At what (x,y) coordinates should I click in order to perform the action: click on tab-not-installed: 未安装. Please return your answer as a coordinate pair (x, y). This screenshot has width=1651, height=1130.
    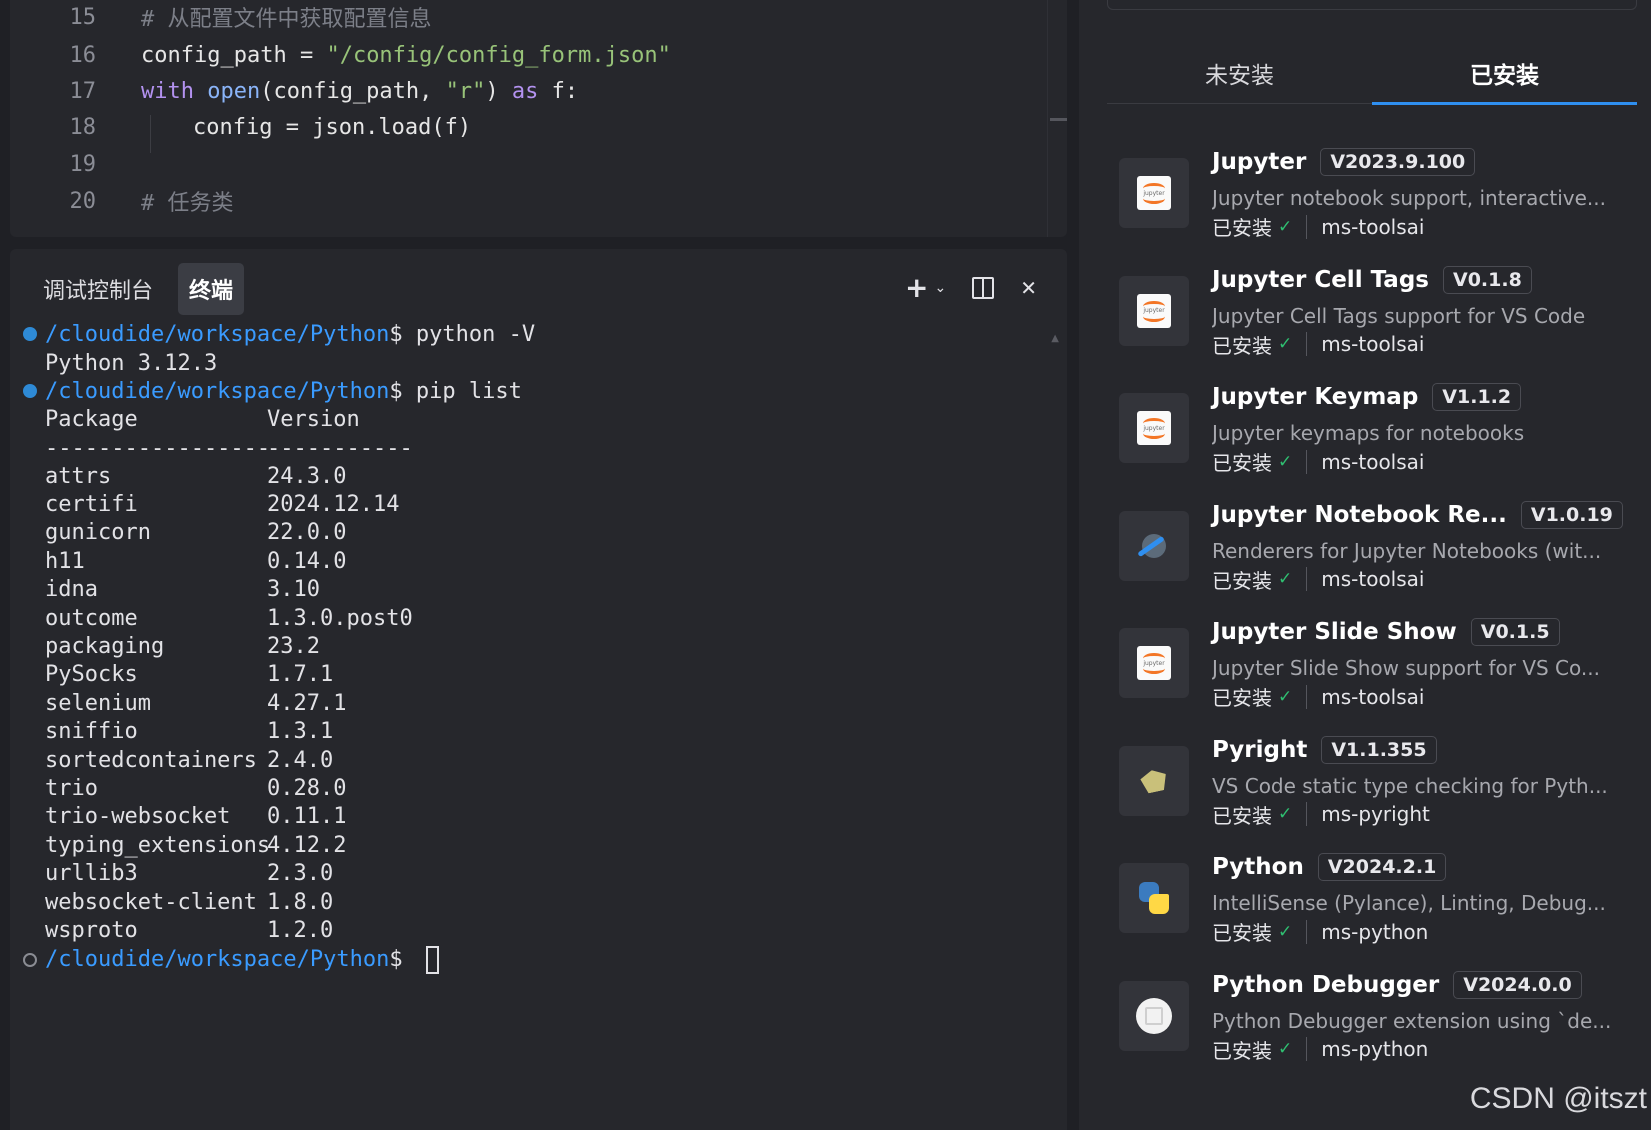
    Looking at the image, I should click on (1239, 75).